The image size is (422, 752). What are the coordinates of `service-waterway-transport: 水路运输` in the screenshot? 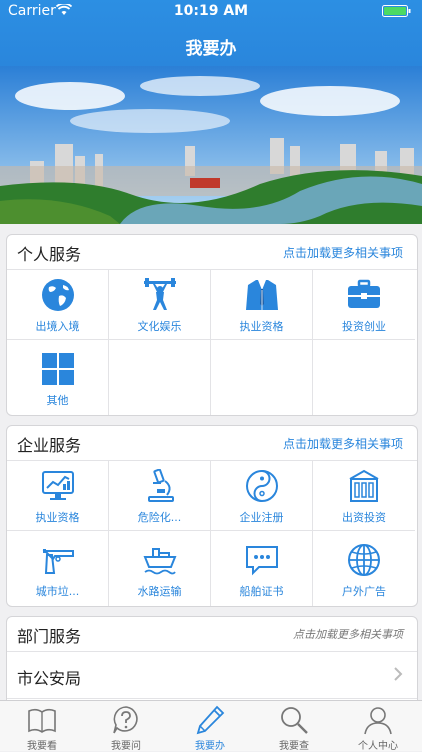 It's located at (160, 568).